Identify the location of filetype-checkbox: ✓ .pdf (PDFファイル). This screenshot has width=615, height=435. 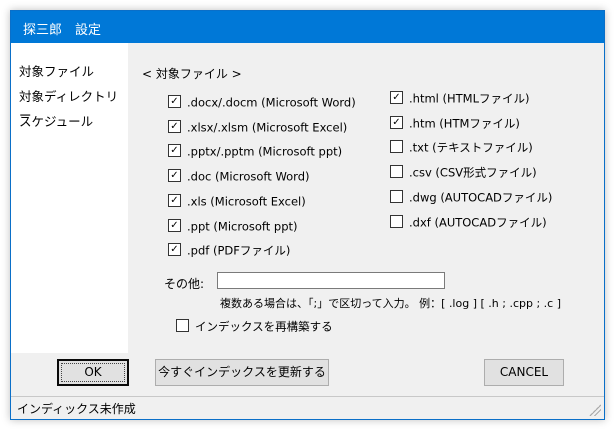
(229, 250).